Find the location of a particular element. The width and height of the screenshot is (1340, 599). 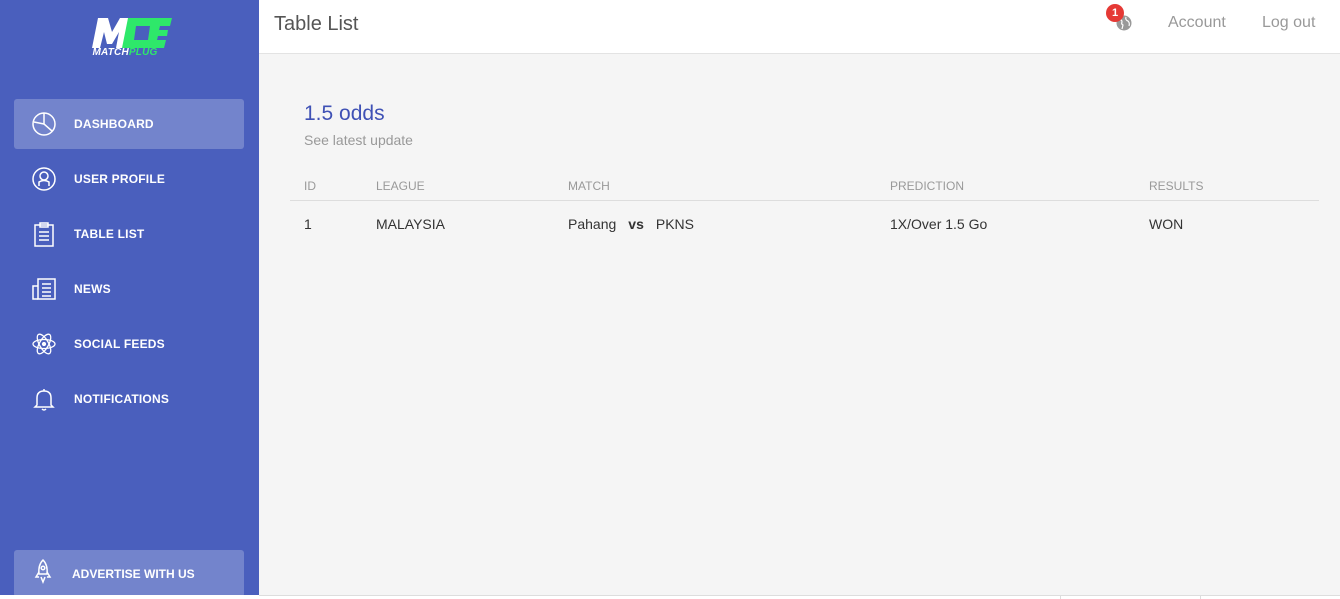

pie-chart-icon is located at coordinates (44, 124).